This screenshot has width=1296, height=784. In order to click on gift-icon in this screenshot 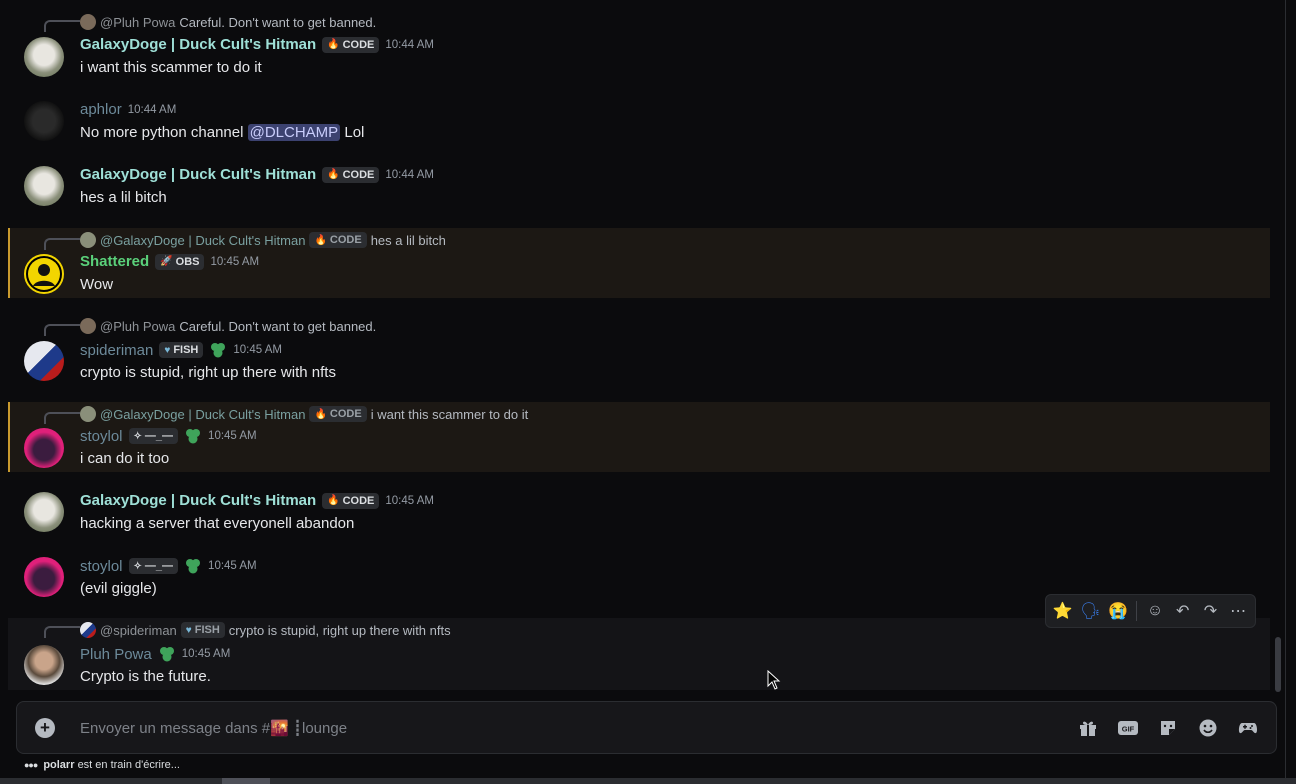, I will do `click(1088, 728)`.